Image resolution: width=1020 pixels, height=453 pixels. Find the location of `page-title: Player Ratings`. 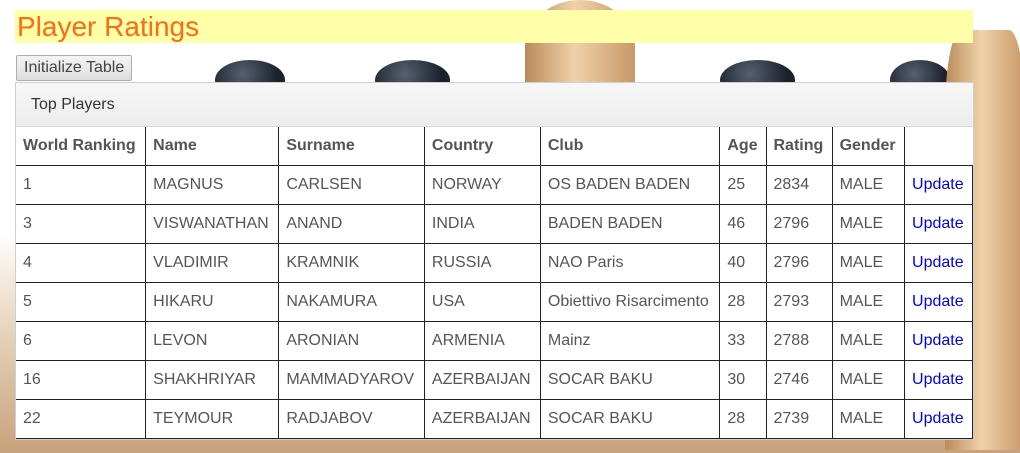

page-title: Player Ratings is located at coordinates (108, 26).